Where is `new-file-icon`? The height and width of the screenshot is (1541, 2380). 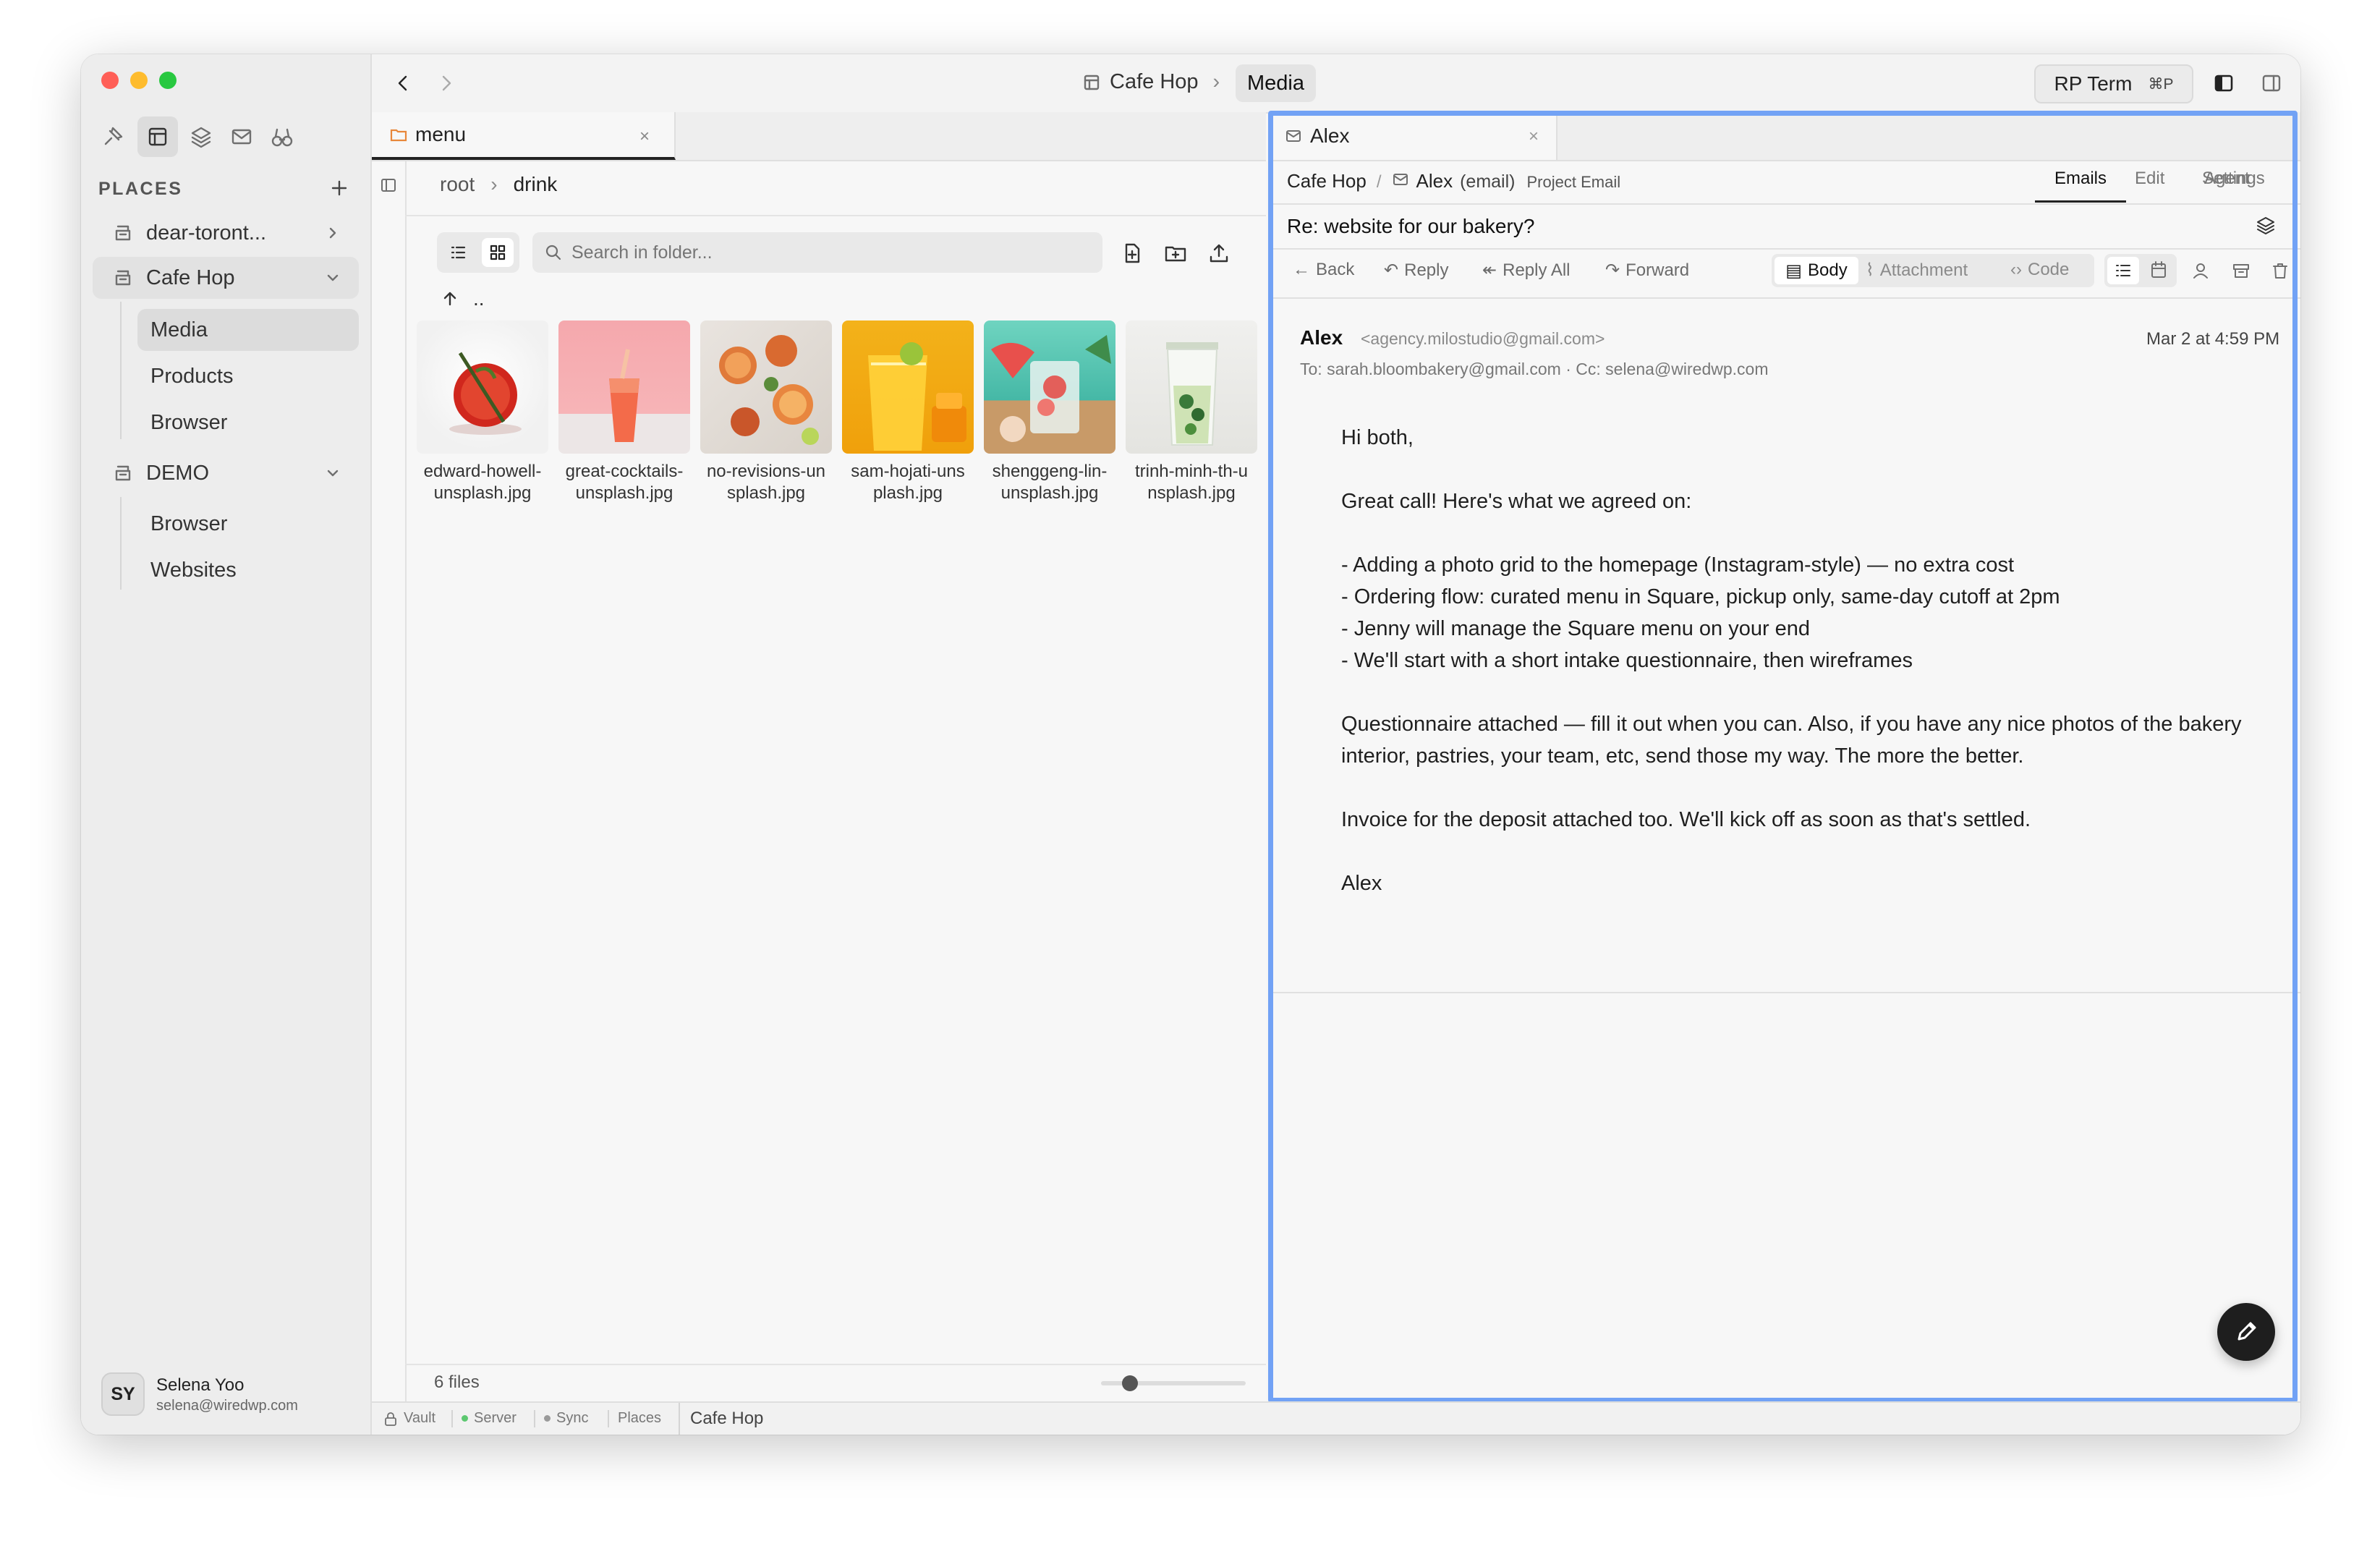 new-file-icon is located at coordinates (1132, 253).